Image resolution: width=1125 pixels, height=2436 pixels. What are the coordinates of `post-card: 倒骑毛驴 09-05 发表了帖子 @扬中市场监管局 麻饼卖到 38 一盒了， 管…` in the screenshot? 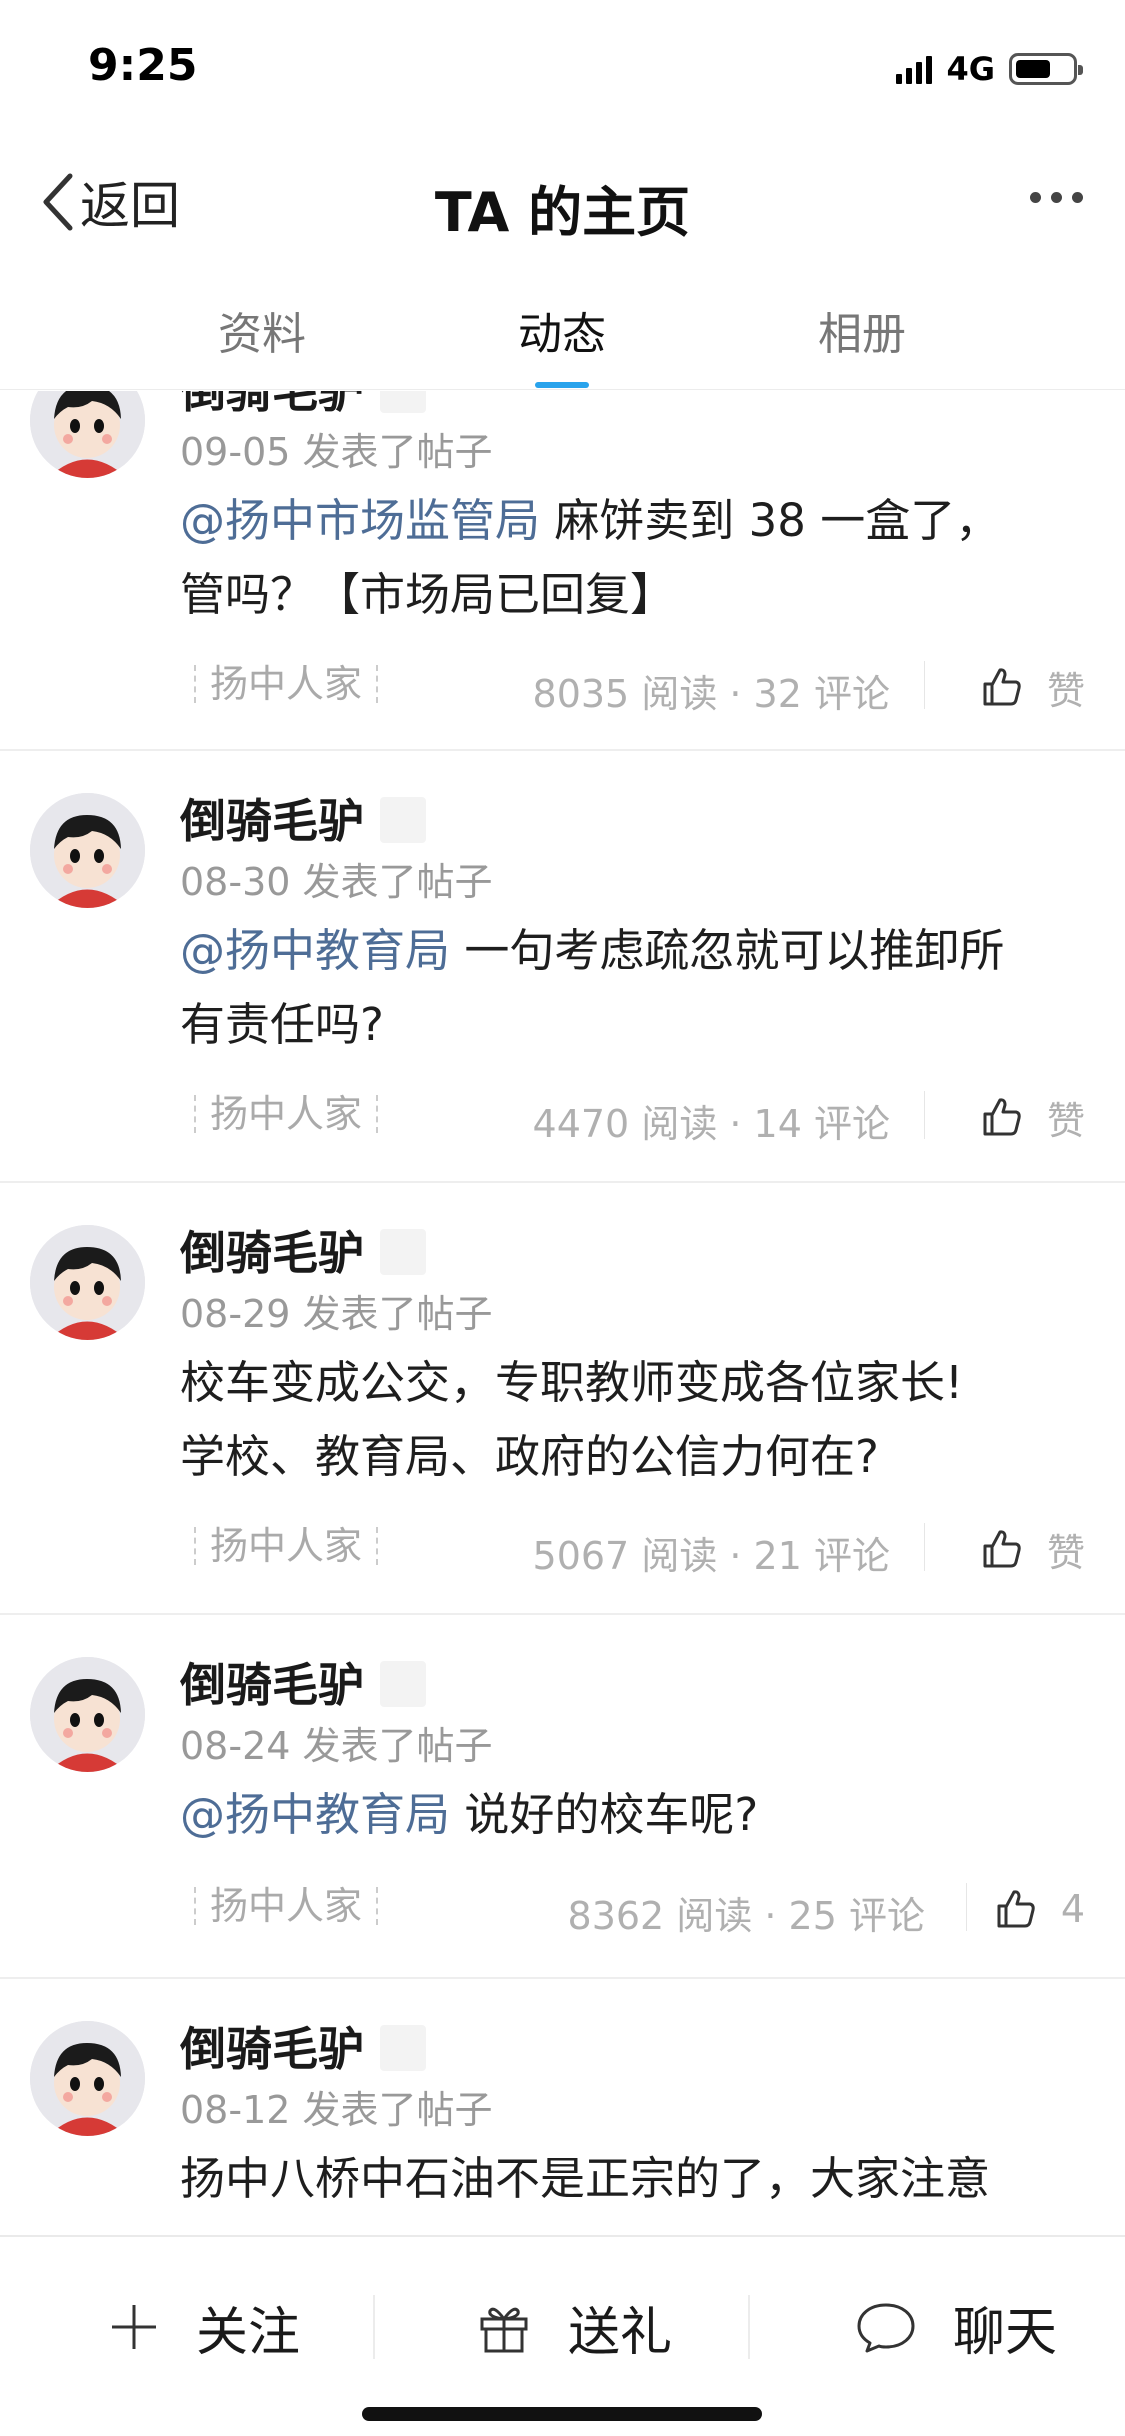 It's located at (562, 571).